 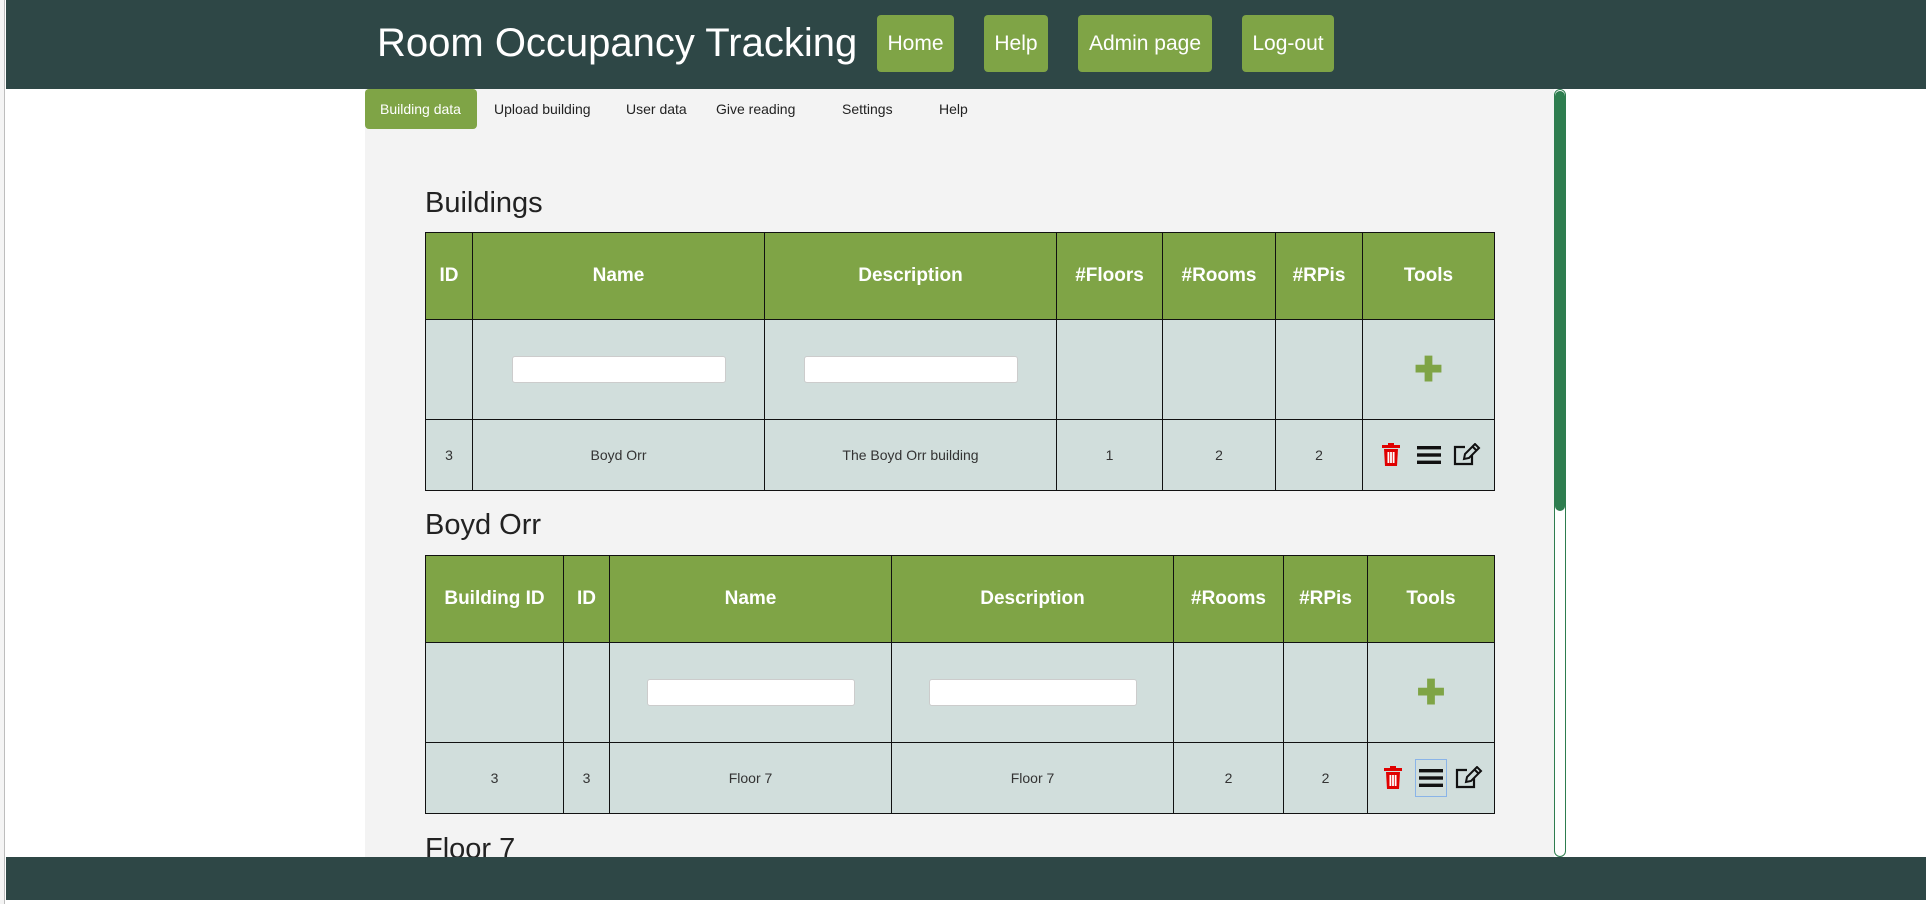 What do you see at coordinates (542, 109) in the screenshot?
I see `tab-upload-building: Upload building` at bounding box center [542, 109].